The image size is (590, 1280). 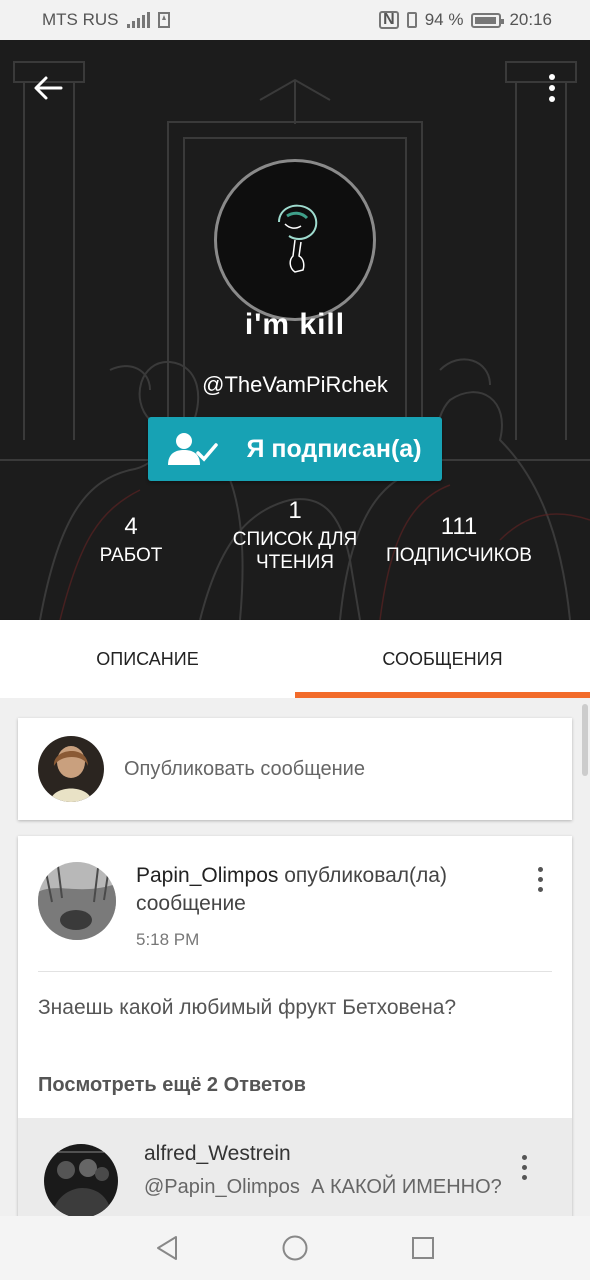 I want to click on stat-reading-list: 1 СПИСОК ДЛЯ ЧТЕНИЯ, so click(x=295, y=535).